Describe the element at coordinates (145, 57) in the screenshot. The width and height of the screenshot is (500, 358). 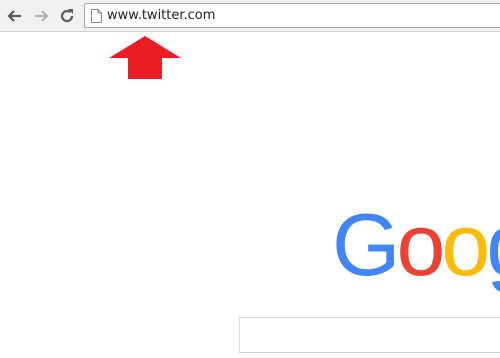
I see `red-up-arrow-icon` at that location.